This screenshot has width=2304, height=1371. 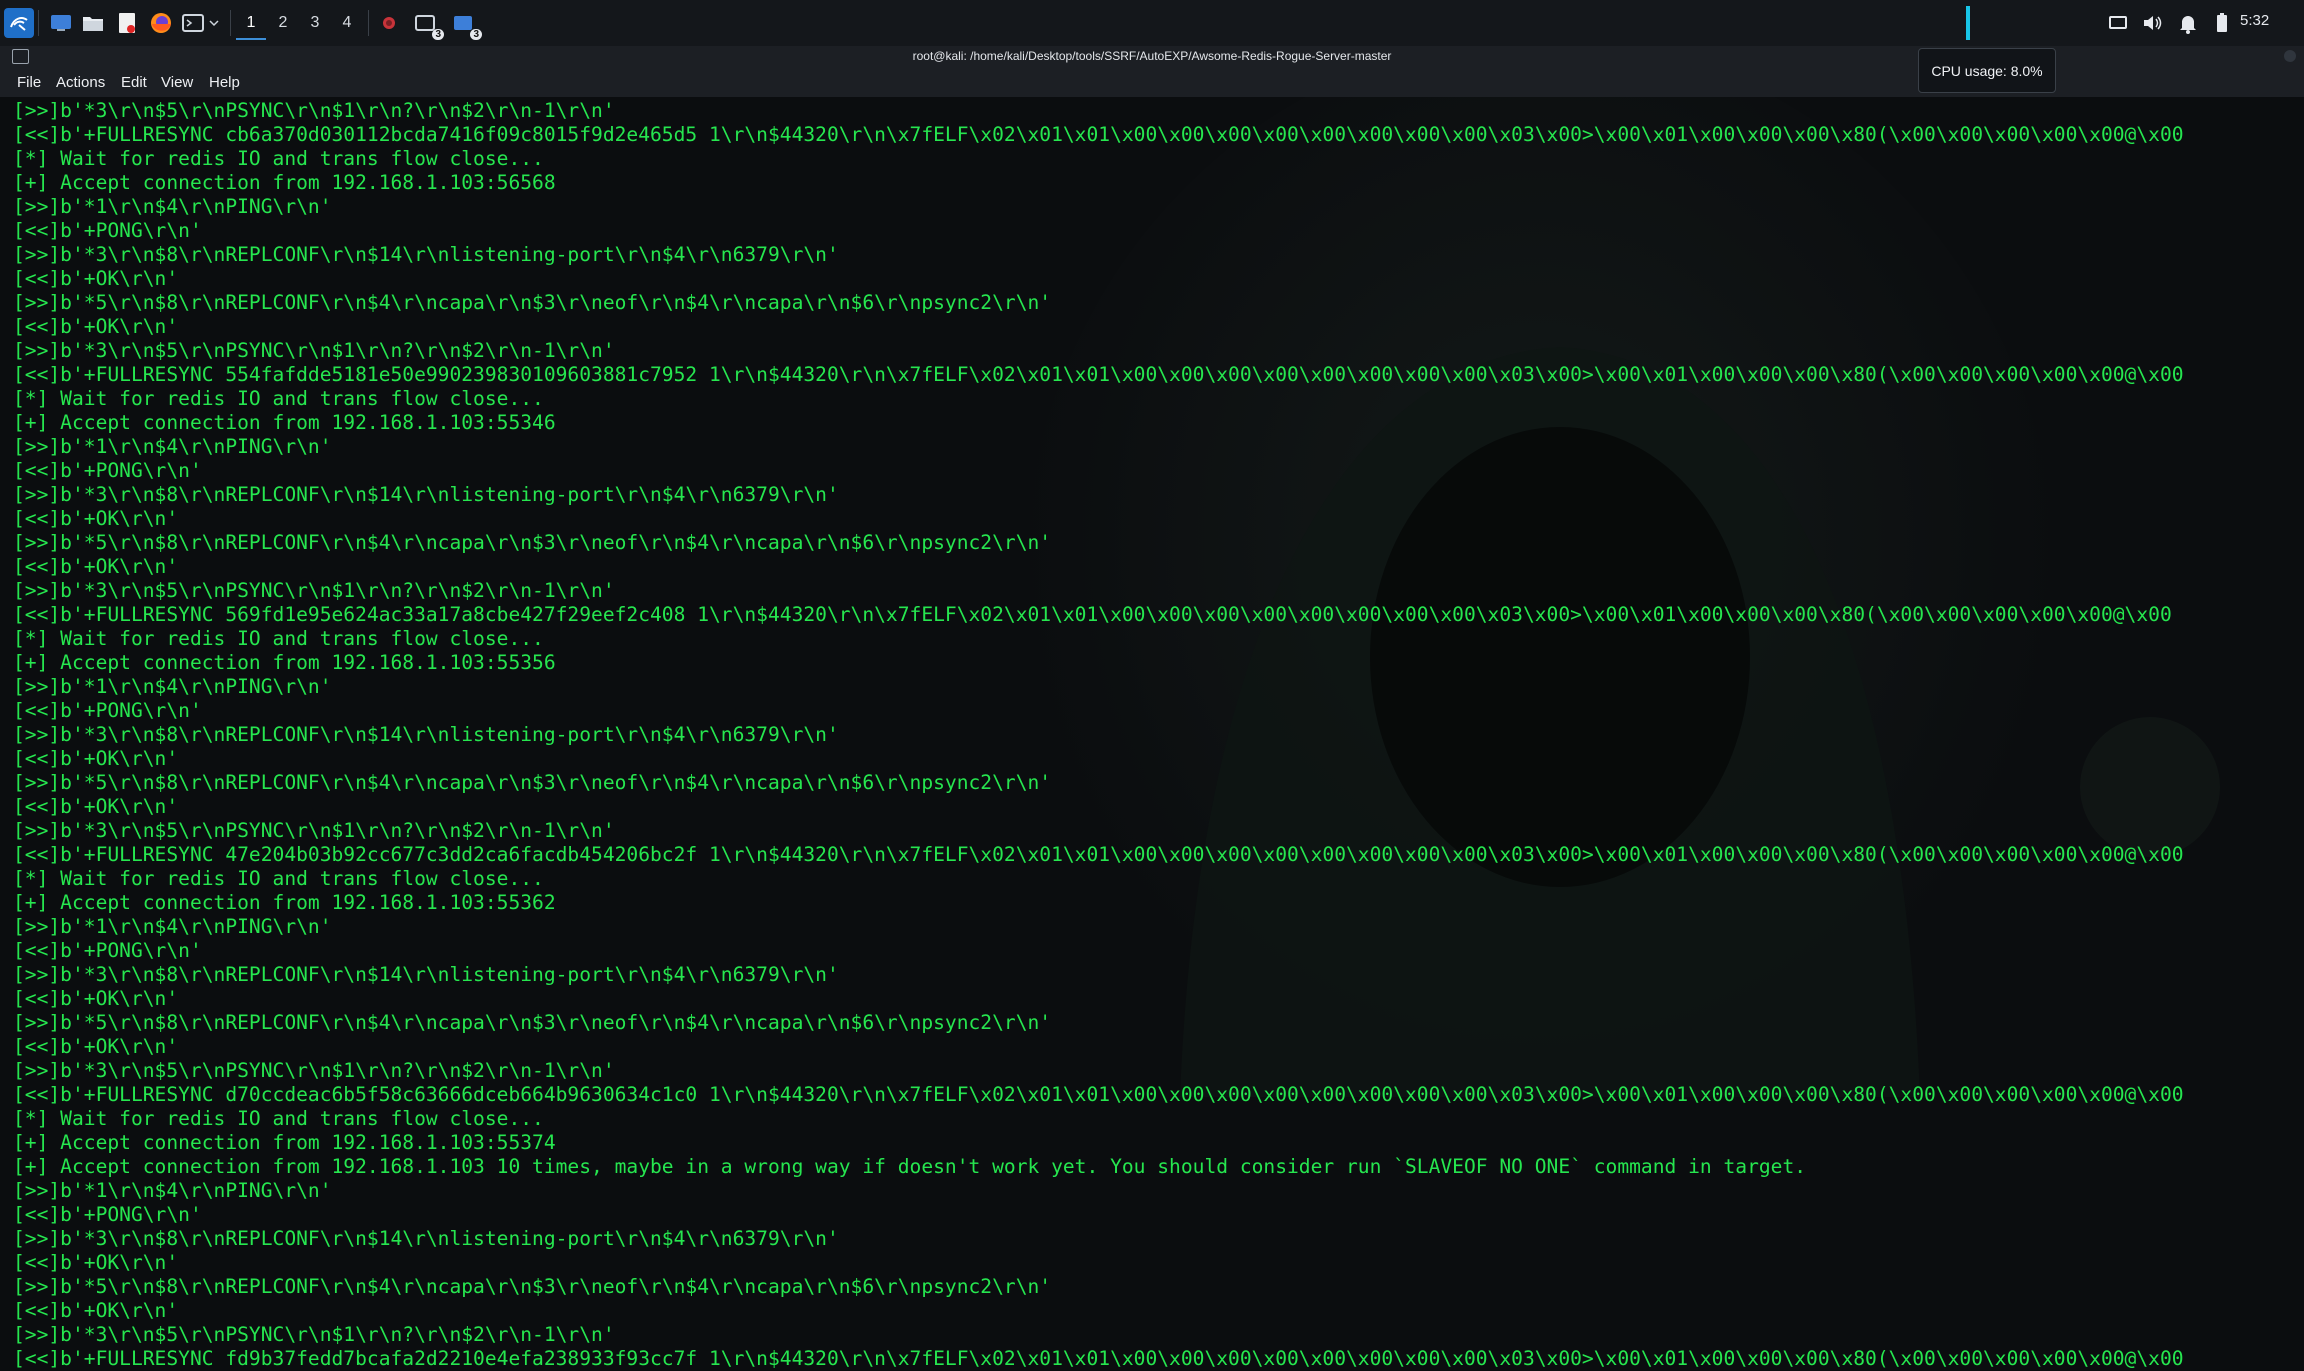 What do you see at coordinates (426, 24) in the screenshot?
I see `terminal-task-icon: 3` at bounding box center [426, 24].